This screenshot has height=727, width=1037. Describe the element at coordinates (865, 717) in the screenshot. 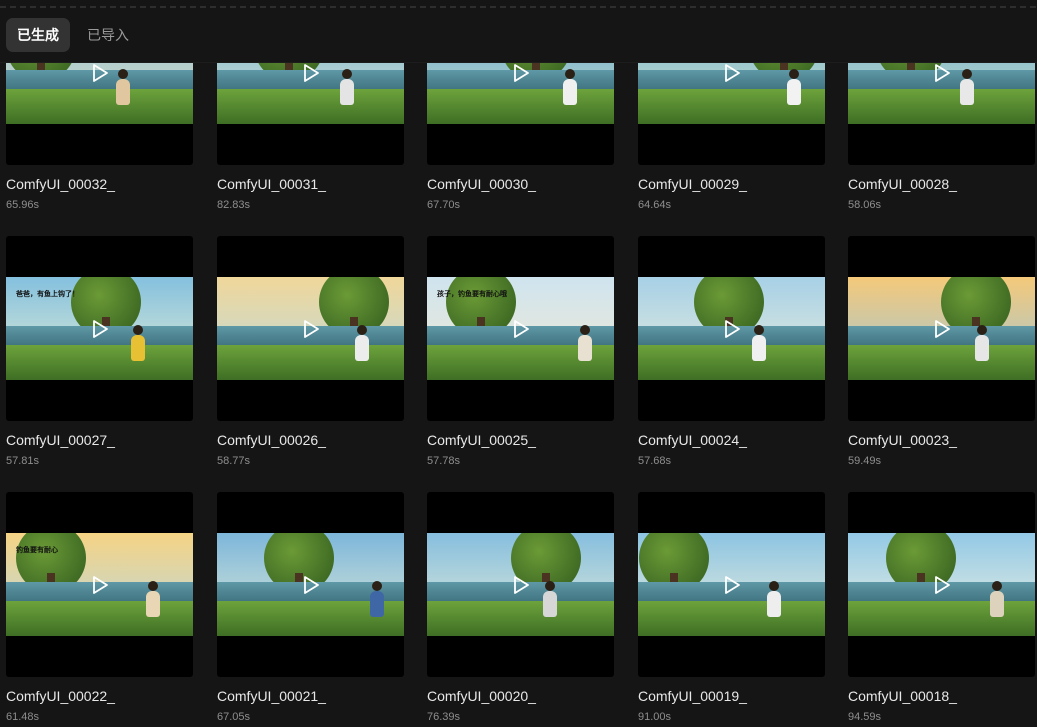

I see `video-duration: 94.59s` at that location.